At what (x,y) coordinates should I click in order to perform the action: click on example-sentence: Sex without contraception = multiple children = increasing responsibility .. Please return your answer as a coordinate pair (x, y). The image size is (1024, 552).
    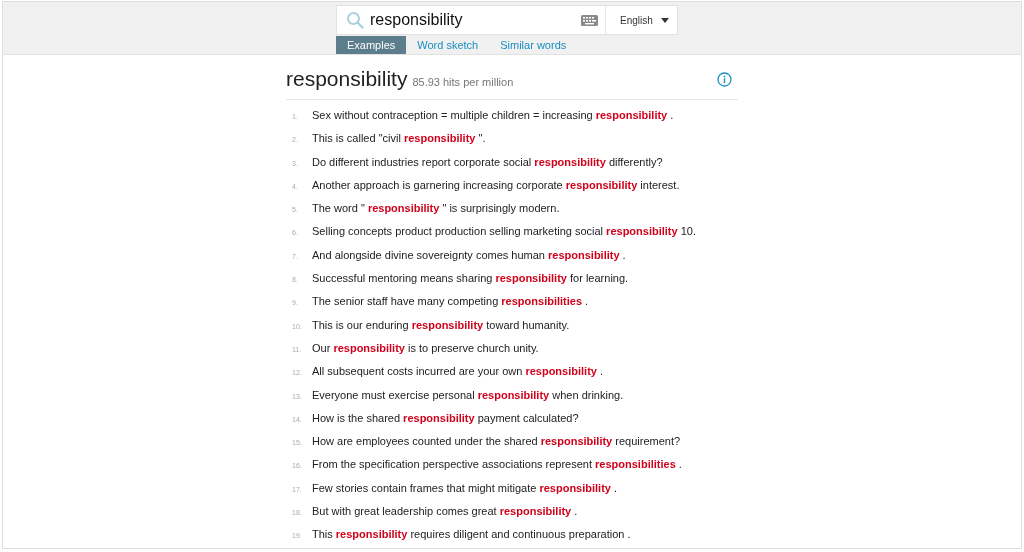
    Looking at the image, I should click on (493, 115).